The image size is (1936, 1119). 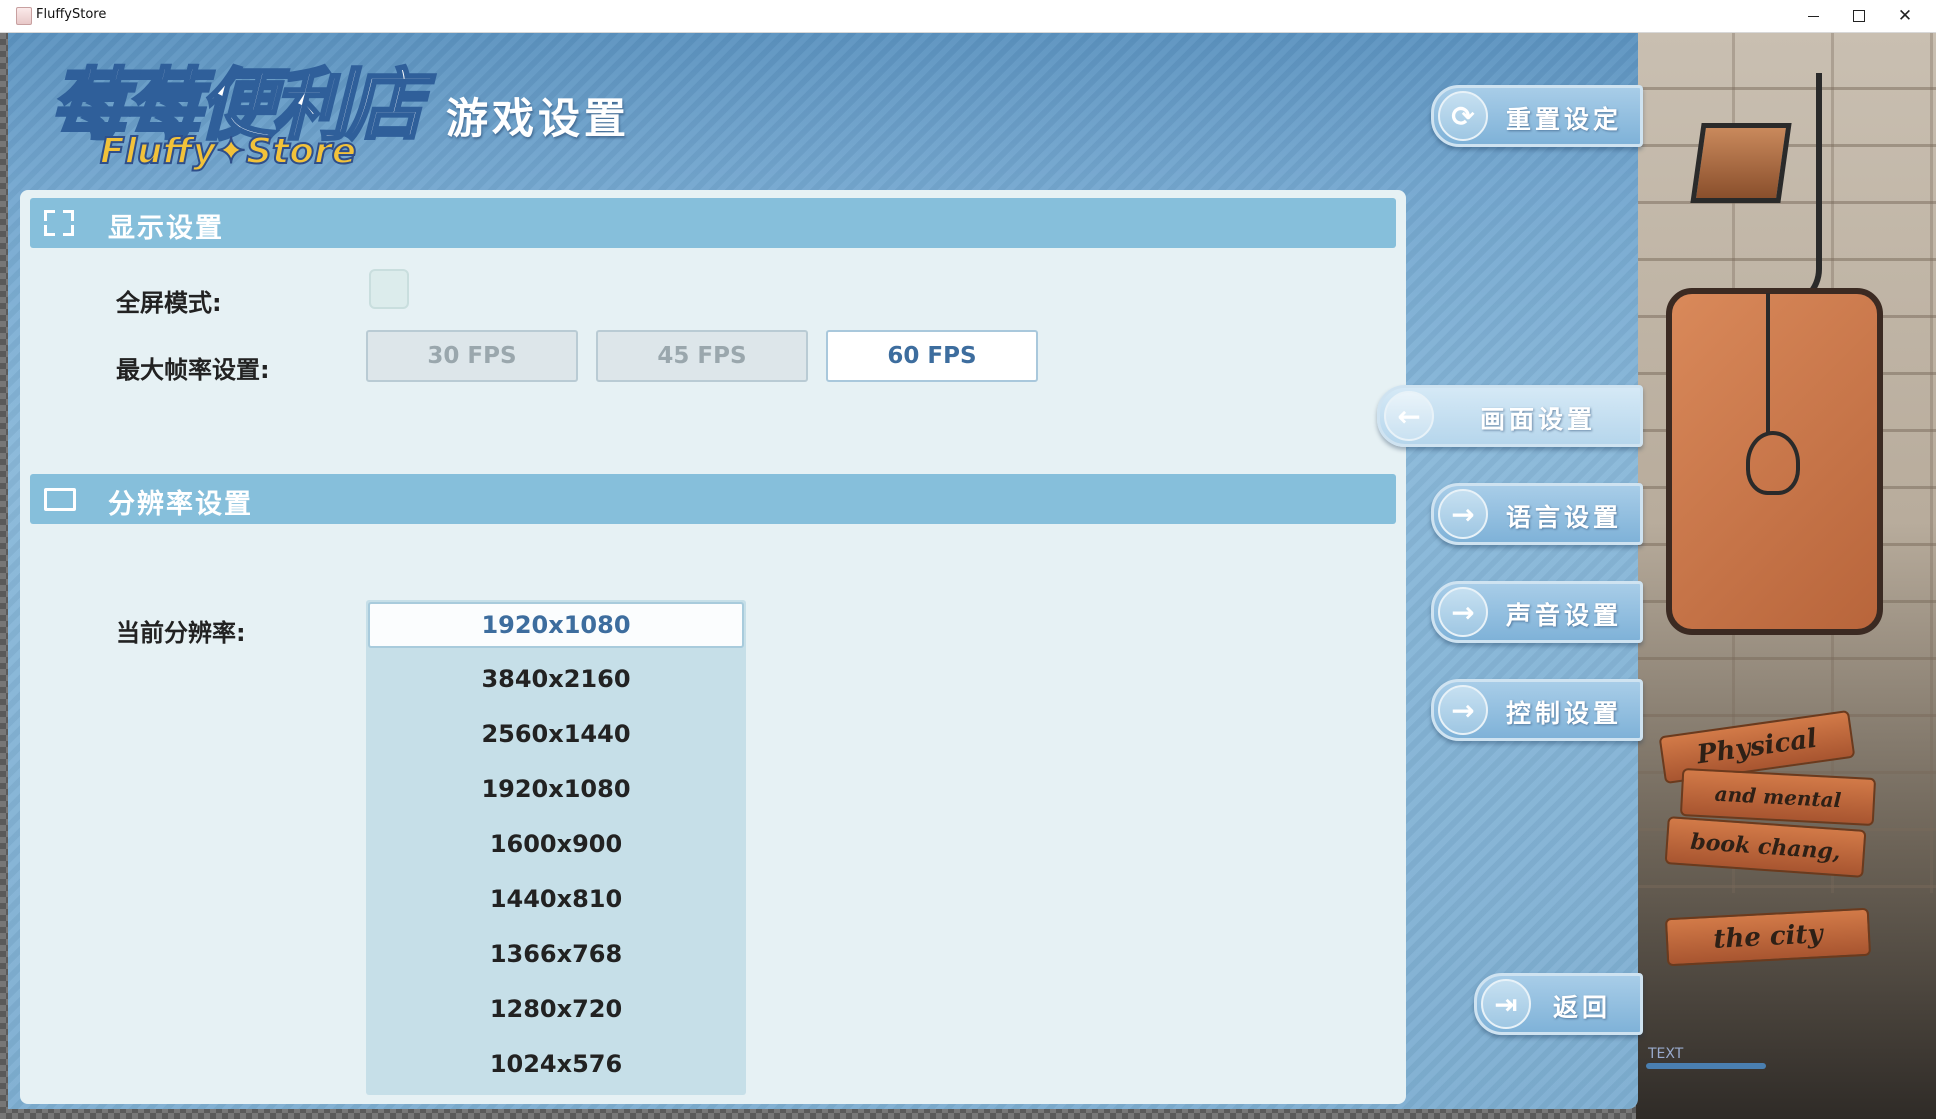 I want to click on text-indicator-bar, so click(x=1706, y=1066).